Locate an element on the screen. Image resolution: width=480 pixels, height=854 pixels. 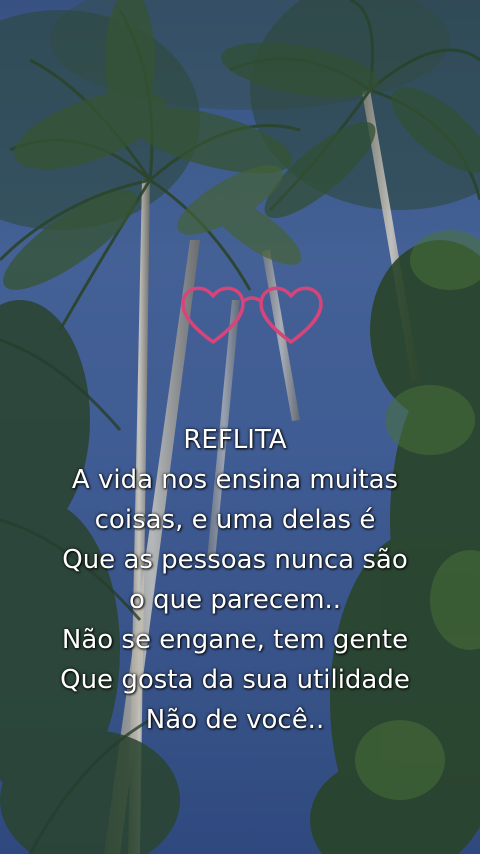
quote-line: Não de você.. is located at coordinates (235, 720).